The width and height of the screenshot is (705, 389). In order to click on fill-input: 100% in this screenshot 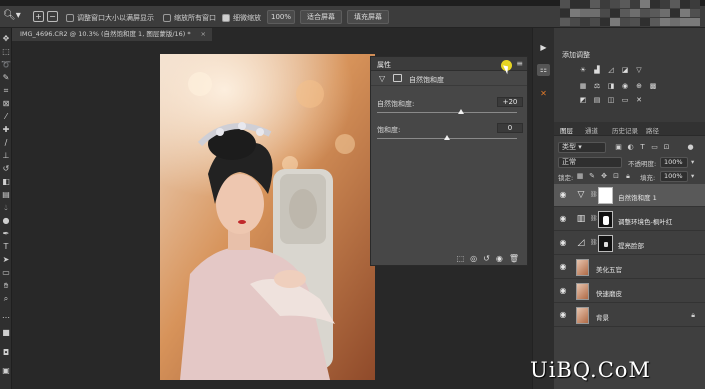, I will do `click(674, 176)`.